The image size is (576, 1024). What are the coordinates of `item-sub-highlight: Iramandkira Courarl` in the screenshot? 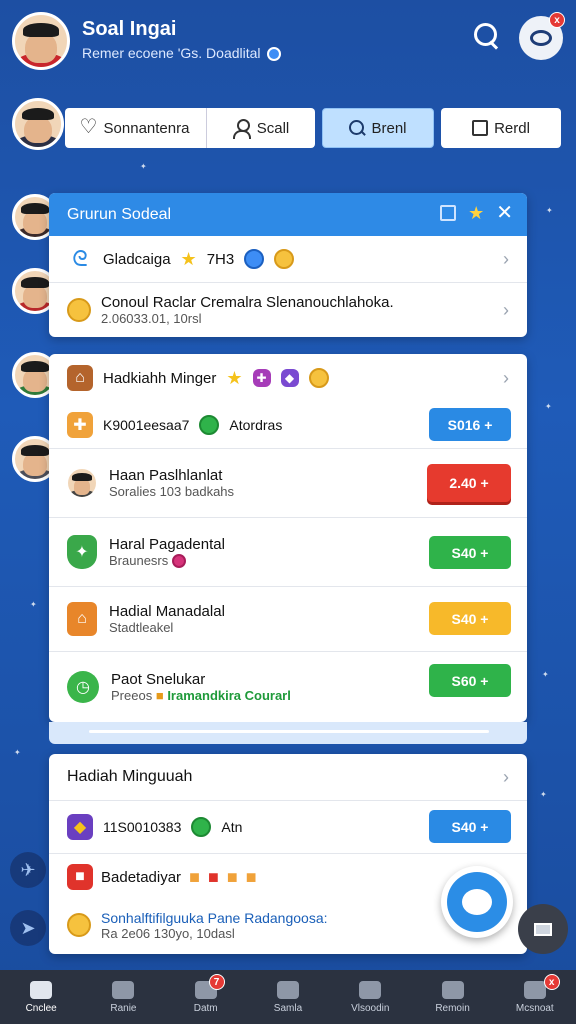 It's located at (229, 695).